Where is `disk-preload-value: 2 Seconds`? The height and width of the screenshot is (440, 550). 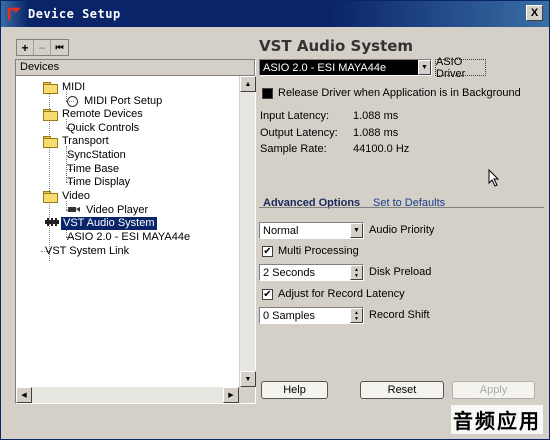 disk-preload-value: 2 Seconds is located at coordinates (289, 272).